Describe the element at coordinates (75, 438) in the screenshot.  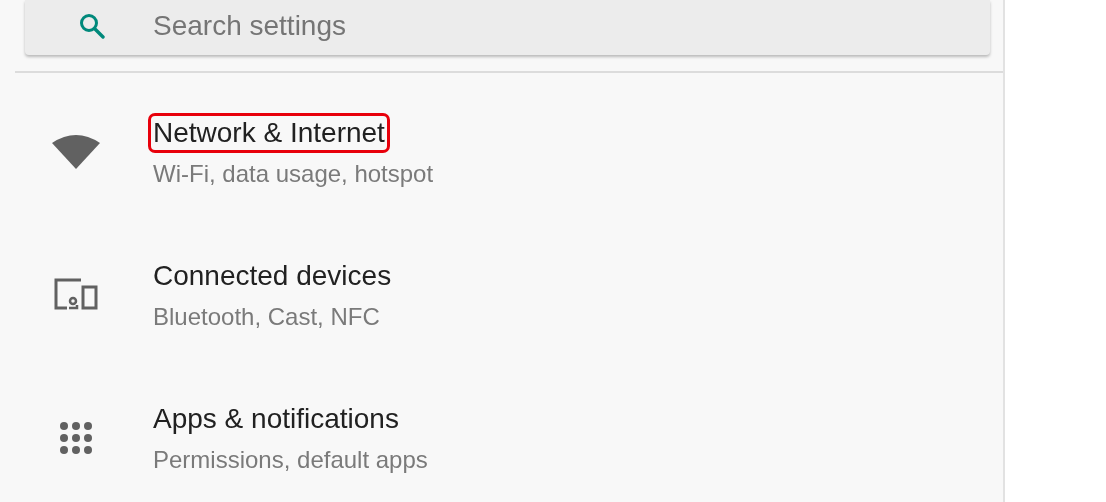
I see `apps-grid-icon` at that location.